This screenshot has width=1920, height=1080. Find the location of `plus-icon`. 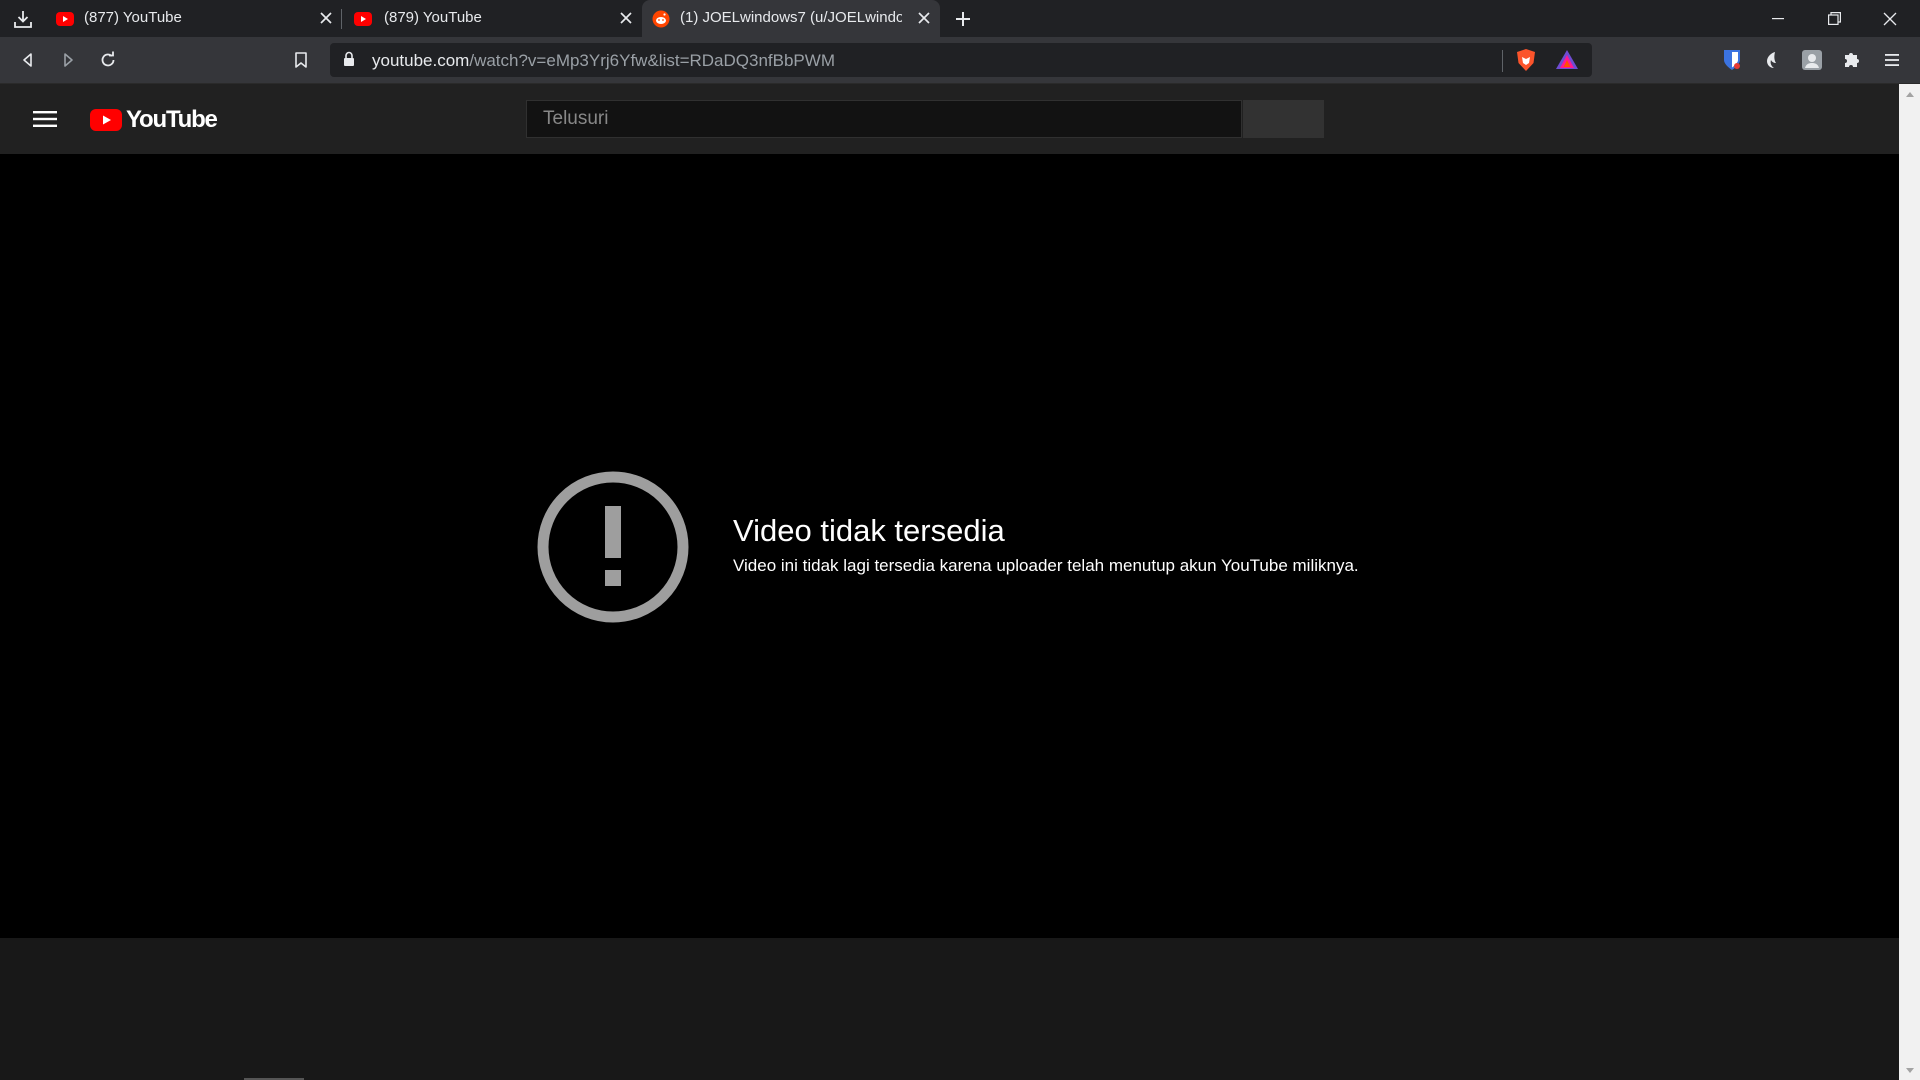

plus-icon is located at coordinates (963, 19).